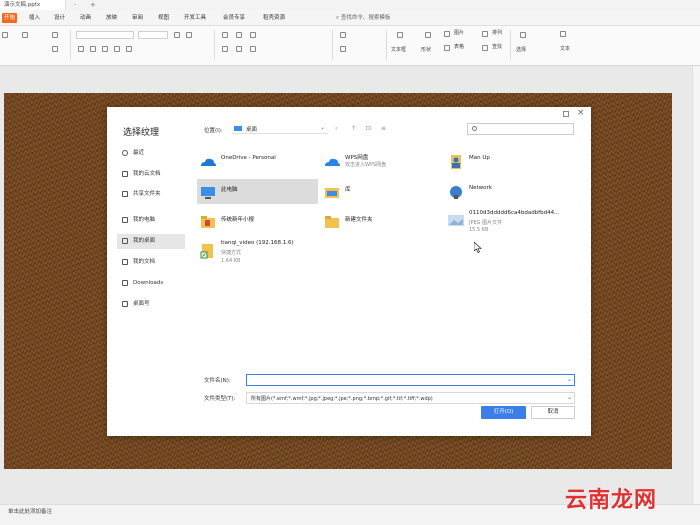 Image resolution: width=700 pixels, height=525 pixels. What do you see at coordinates (459, 33) in the screenshot?
I see `picture-label: 图片` at bounding box center [459, 33].